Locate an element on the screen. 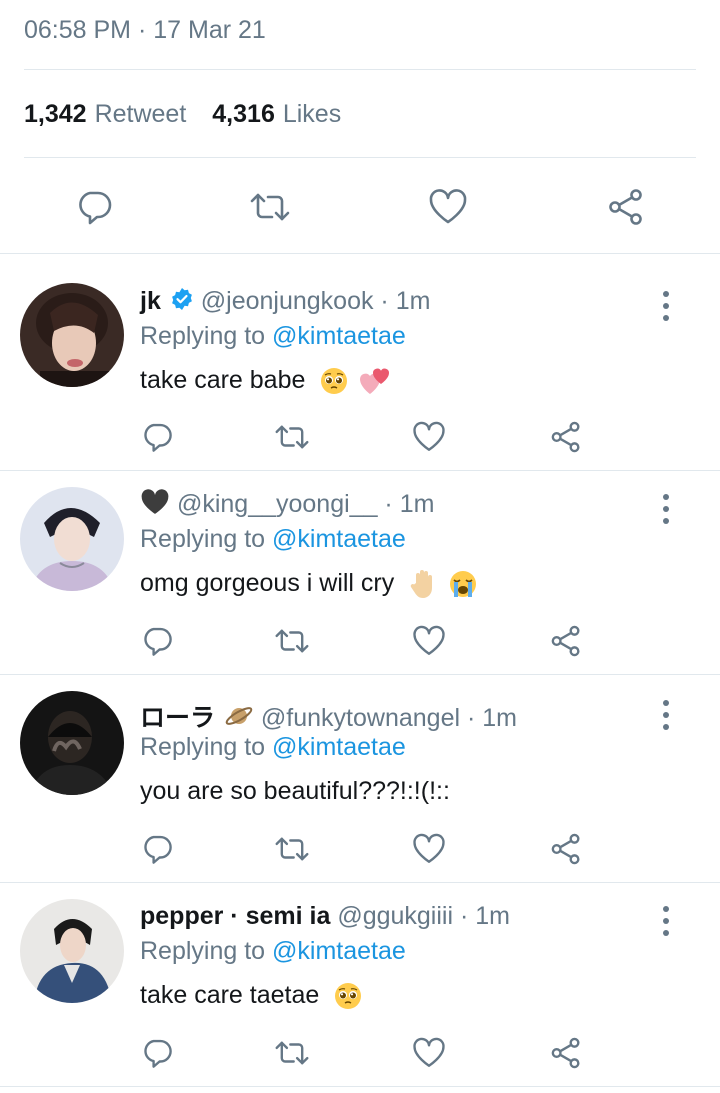  reply-header: @king__yoongi__ · 1m is located at coordinates (287, 504).